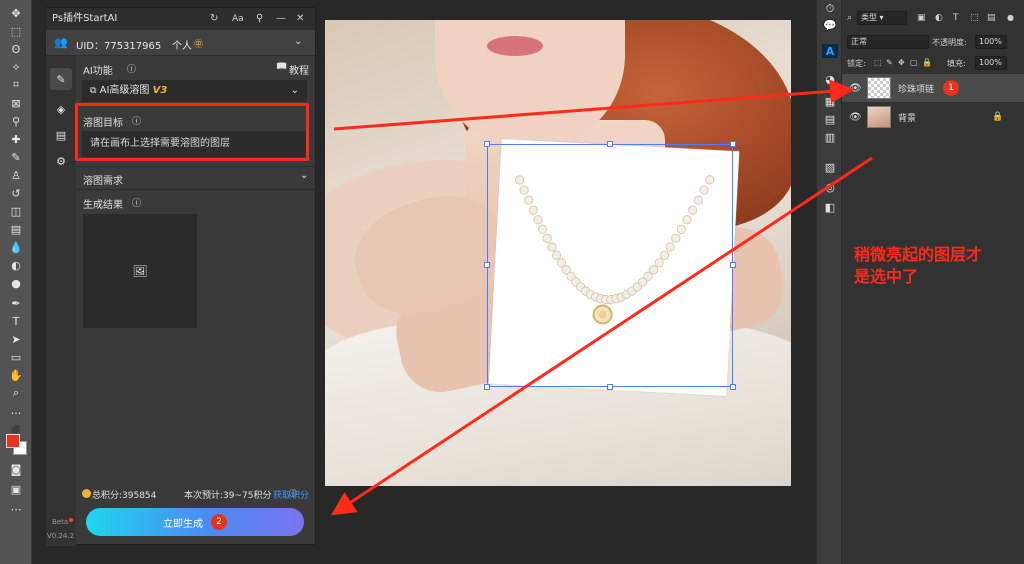  Describe the element at coordinates (16, 489) in the screenshot. I see `screen-mode-icon: ▣` at that location.